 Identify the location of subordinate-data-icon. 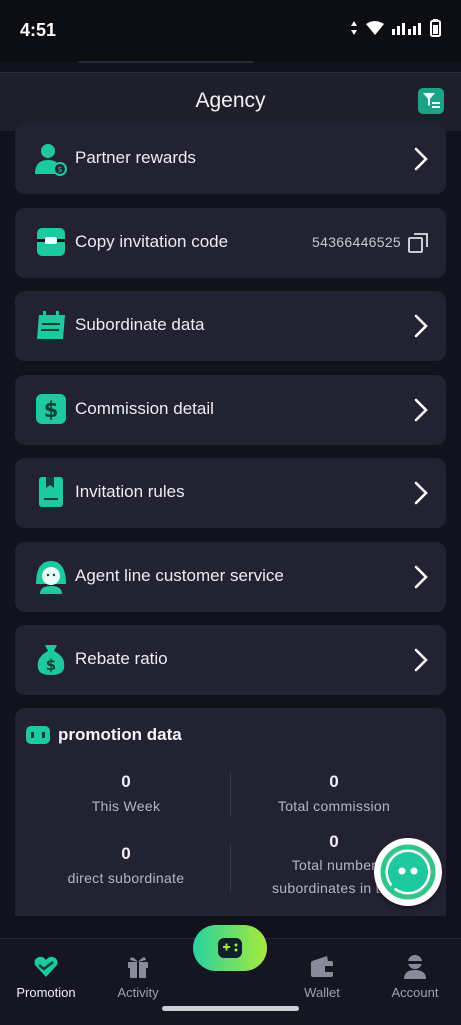
(51, 325).